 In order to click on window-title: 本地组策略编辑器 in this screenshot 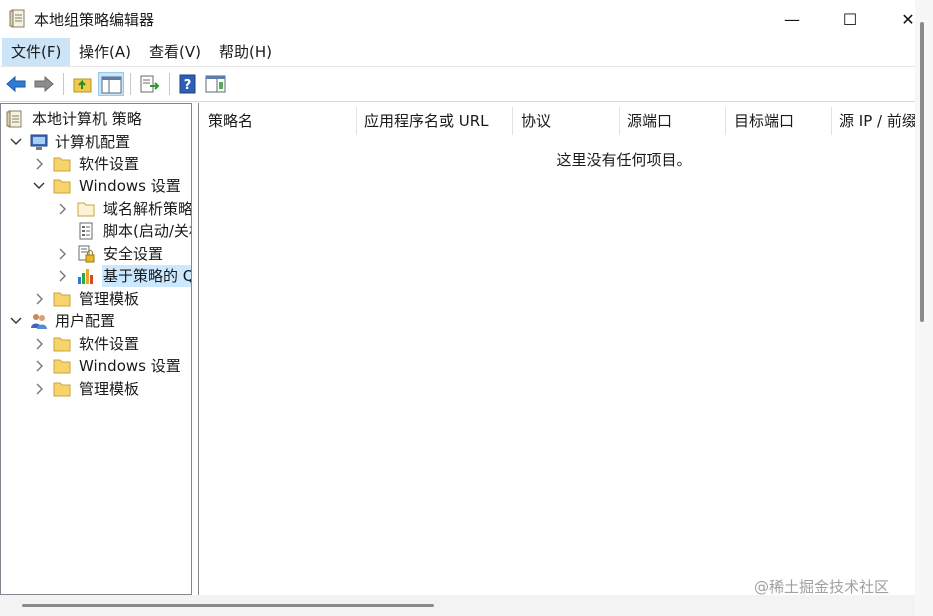, I will do `click(94, 20)`.